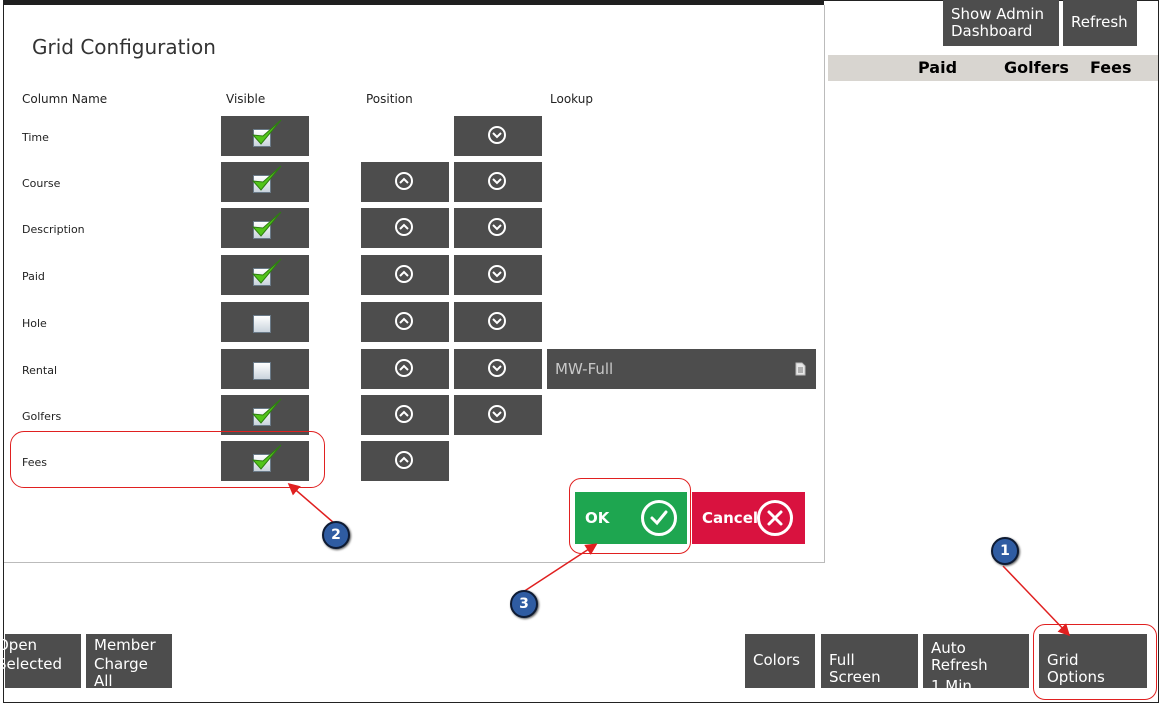 The height and width of the screenshot is (705, 1165). Describe the element at coordinates (524, 604) in the screenshot. I see `callout-badge-3: 3` at that location.